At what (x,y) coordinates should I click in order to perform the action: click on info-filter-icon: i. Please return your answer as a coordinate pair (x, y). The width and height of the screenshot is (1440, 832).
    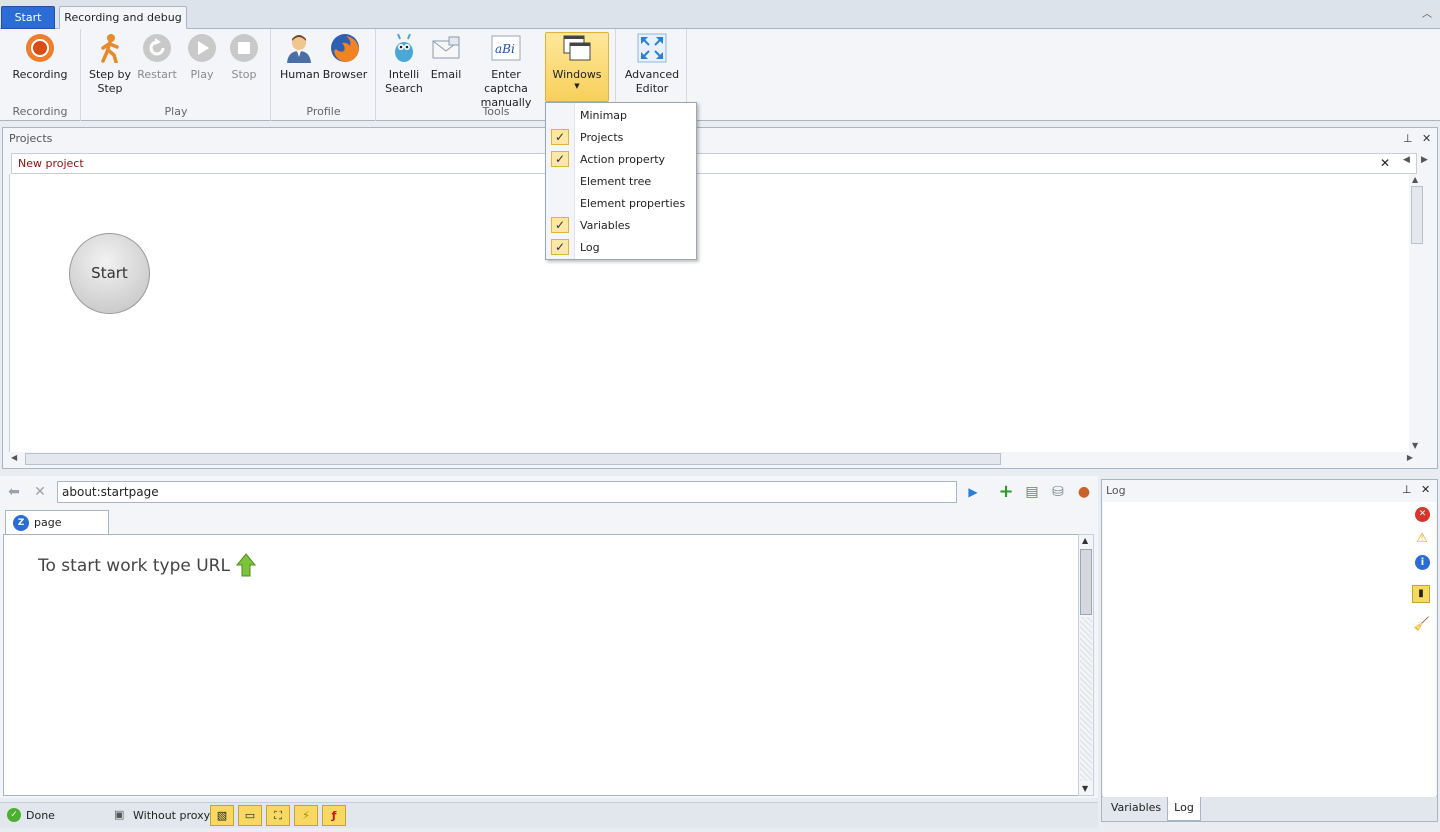
    Looking at the image, I should click on (1422, 562).